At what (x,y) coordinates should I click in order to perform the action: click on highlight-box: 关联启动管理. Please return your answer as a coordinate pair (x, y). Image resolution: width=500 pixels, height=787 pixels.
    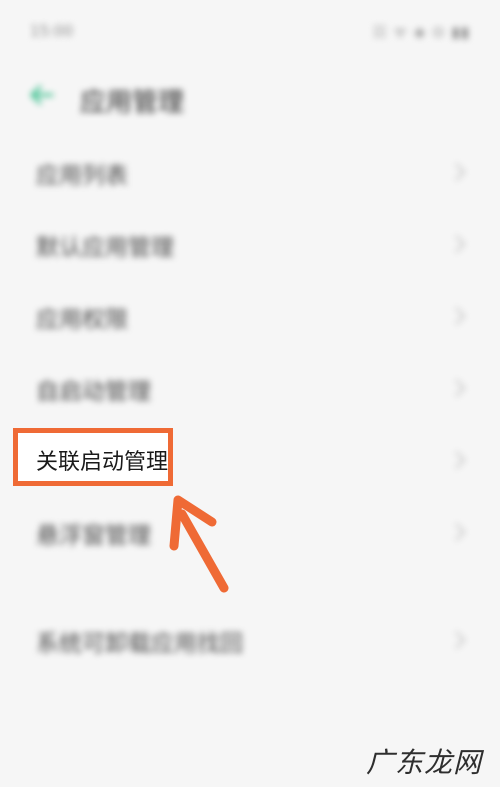
    Looking at the image, I should click on (93, 457).